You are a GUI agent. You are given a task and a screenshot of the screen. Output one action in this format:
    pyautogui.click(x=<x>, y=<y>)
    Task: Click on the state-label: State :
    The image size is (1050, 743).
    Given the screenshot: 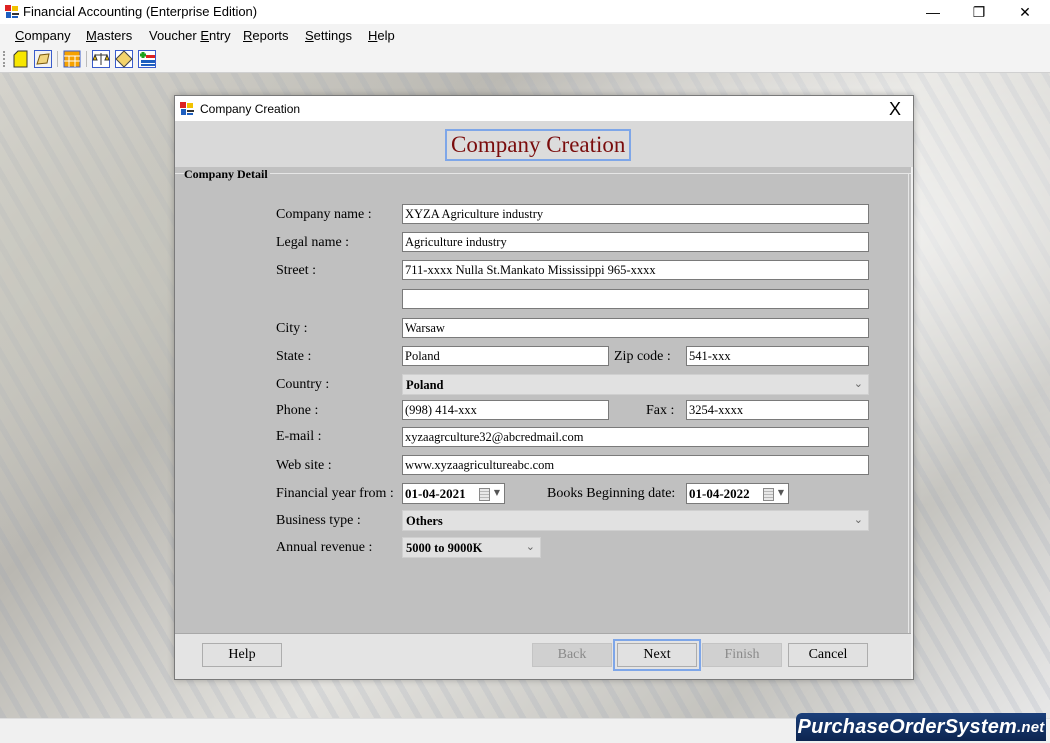 What is the action you would take?
    pyautogui.click(x=294, y=356)
    